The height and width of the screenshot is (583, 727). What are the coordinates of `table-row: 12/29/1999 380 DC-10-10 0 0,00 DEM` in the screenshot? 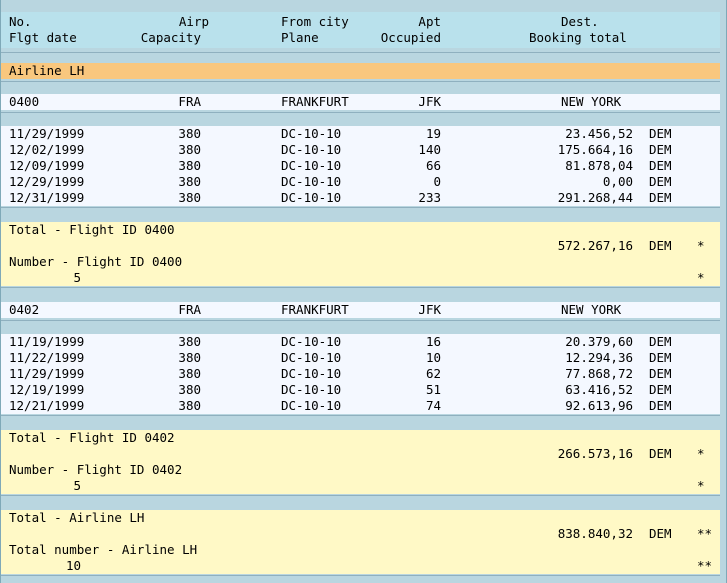 It's located at (360, 182).